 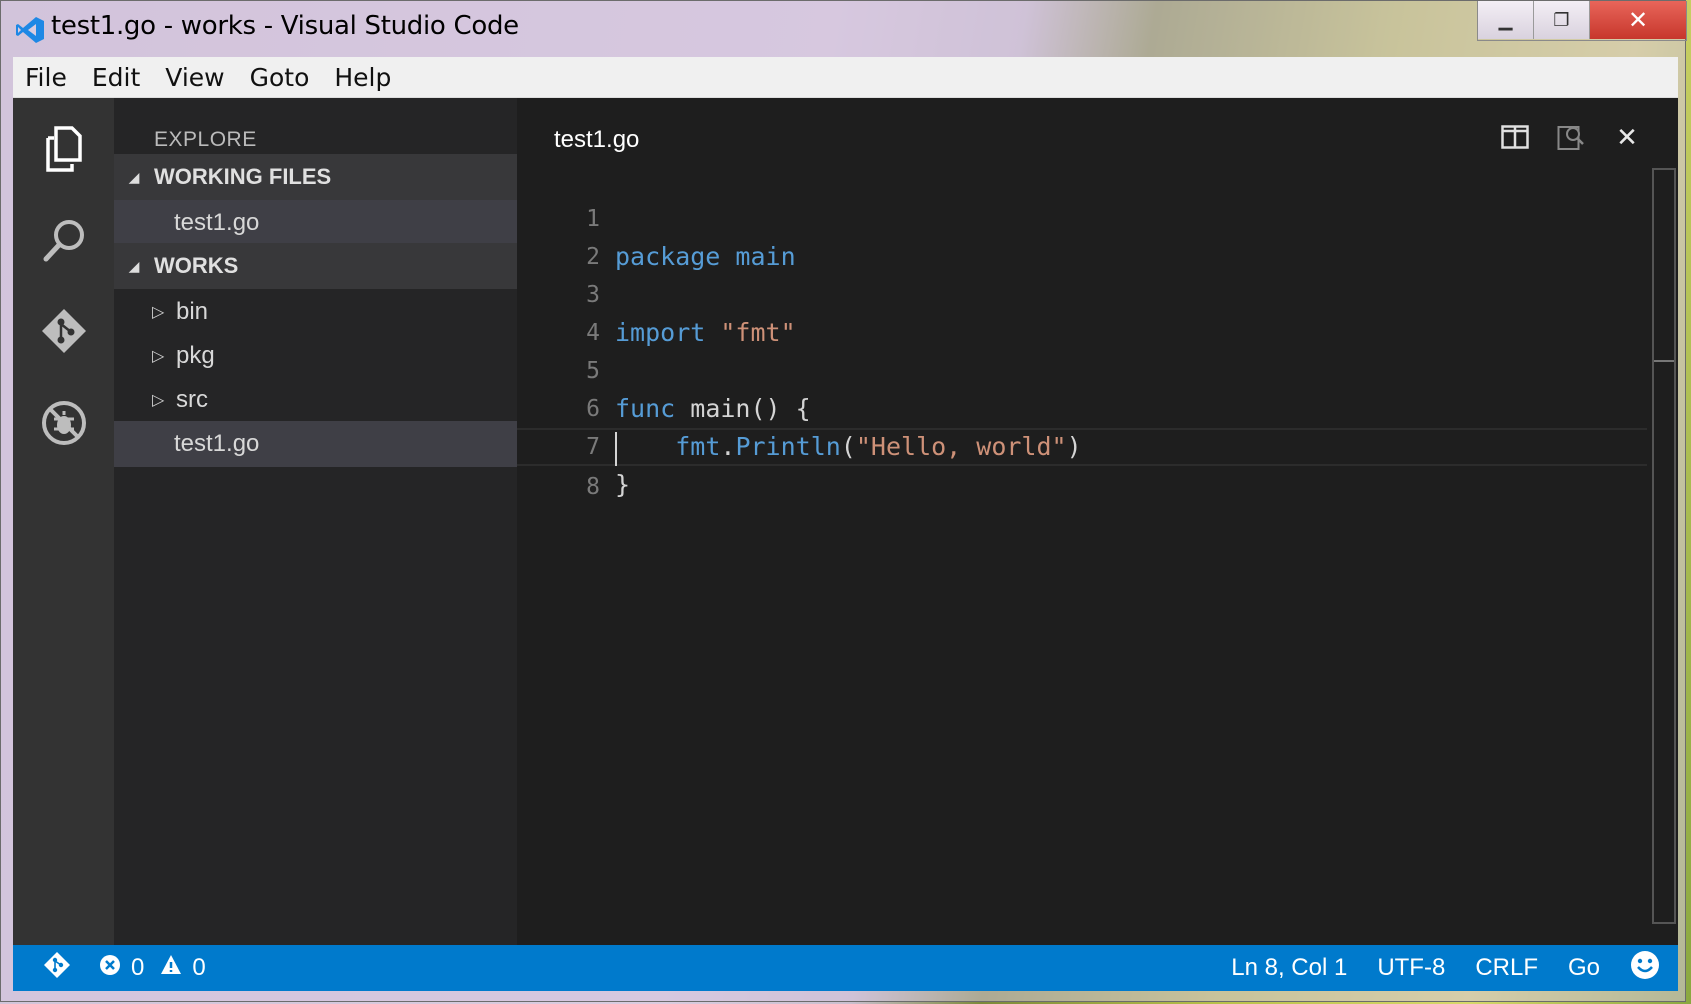 I want to click on cursor-position: Ln 8, Col 1, so click(x=1289, y=968).